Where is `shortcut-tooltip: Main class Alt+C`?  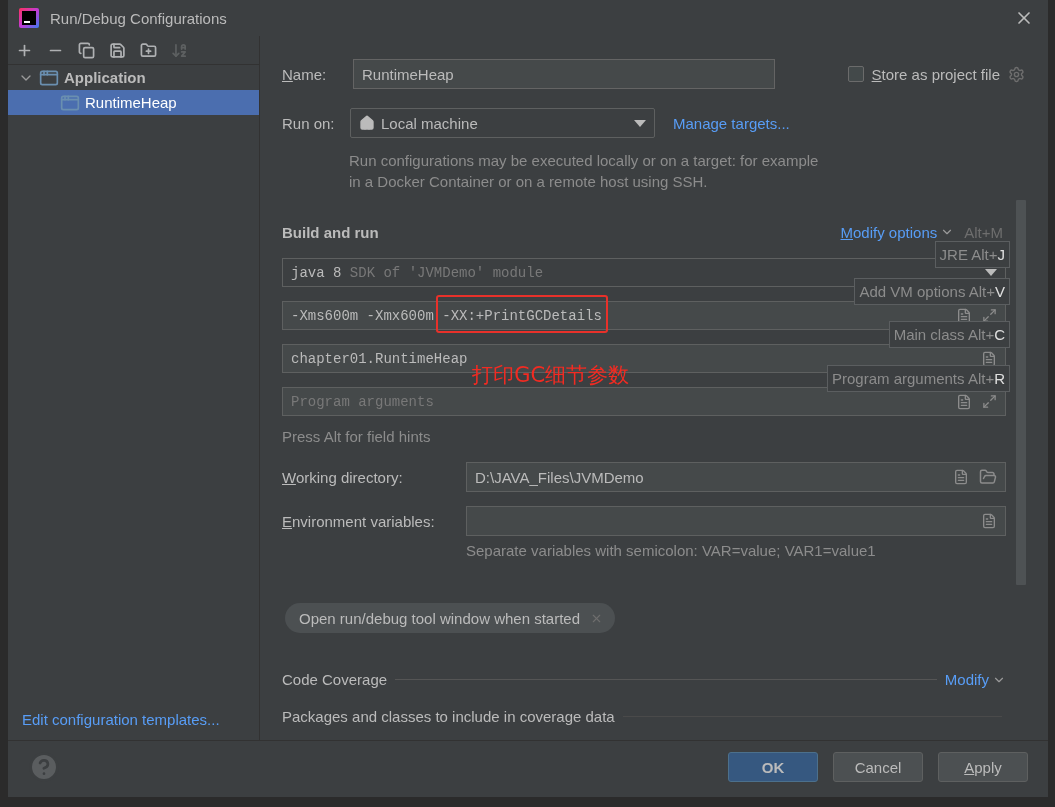
shortcut-tooltip: Main class Alt+C is located at coordinates (949, 334).